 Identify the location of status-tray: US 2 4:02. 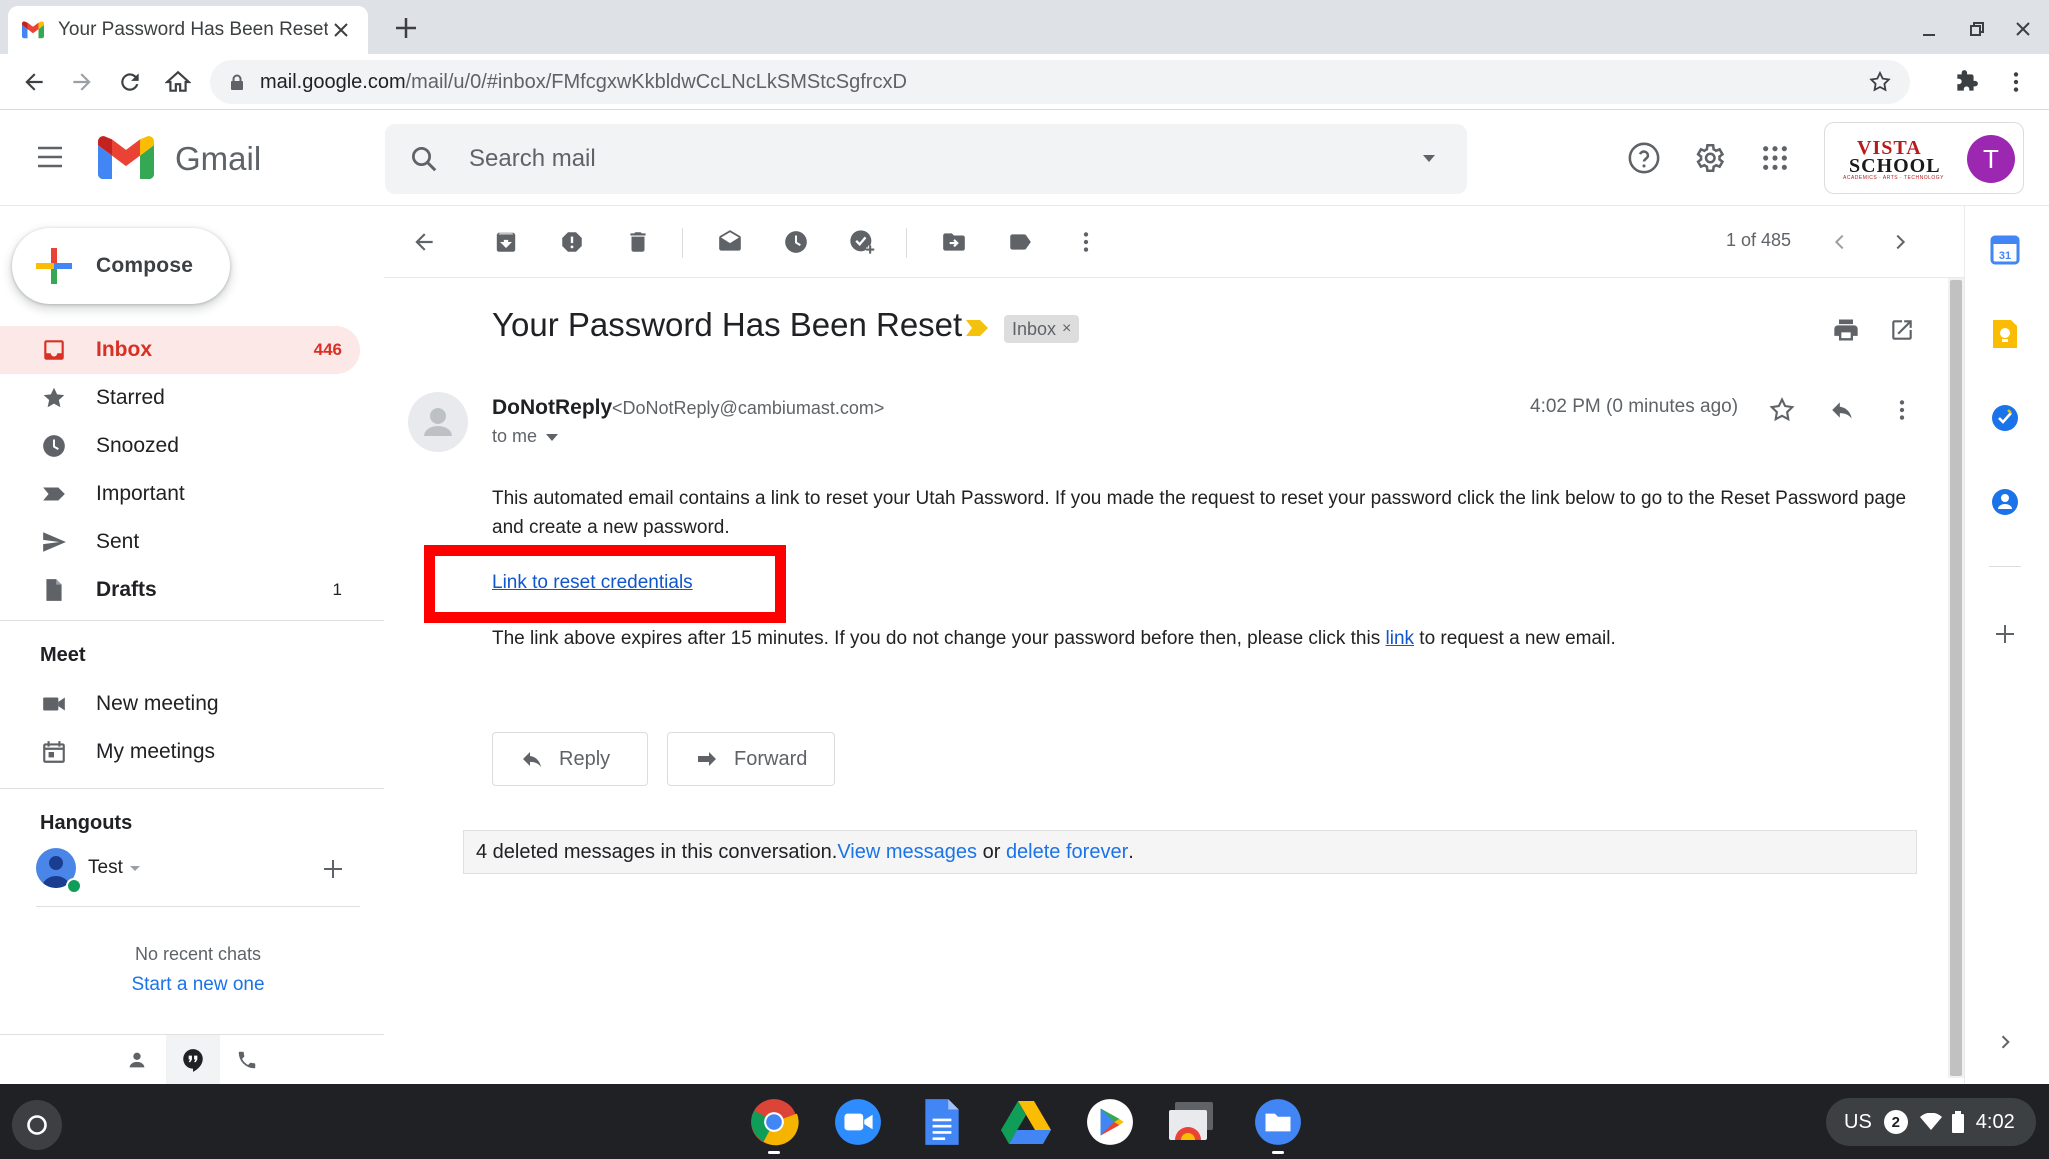
(1931, 1122).